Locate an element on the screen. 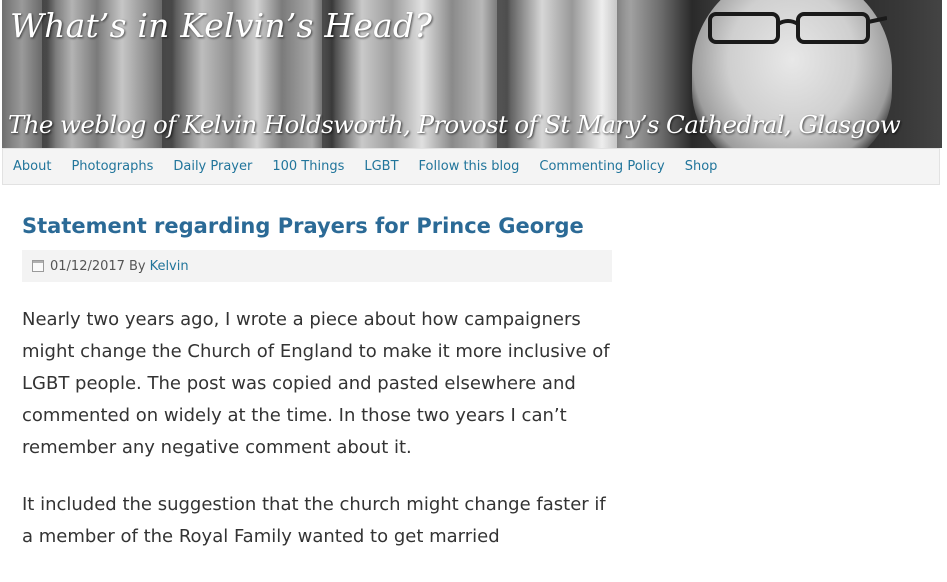 The height and width of the screenshot is (582, 947). nav-item-photographs: Photographs is located at coordinates (112, 166).